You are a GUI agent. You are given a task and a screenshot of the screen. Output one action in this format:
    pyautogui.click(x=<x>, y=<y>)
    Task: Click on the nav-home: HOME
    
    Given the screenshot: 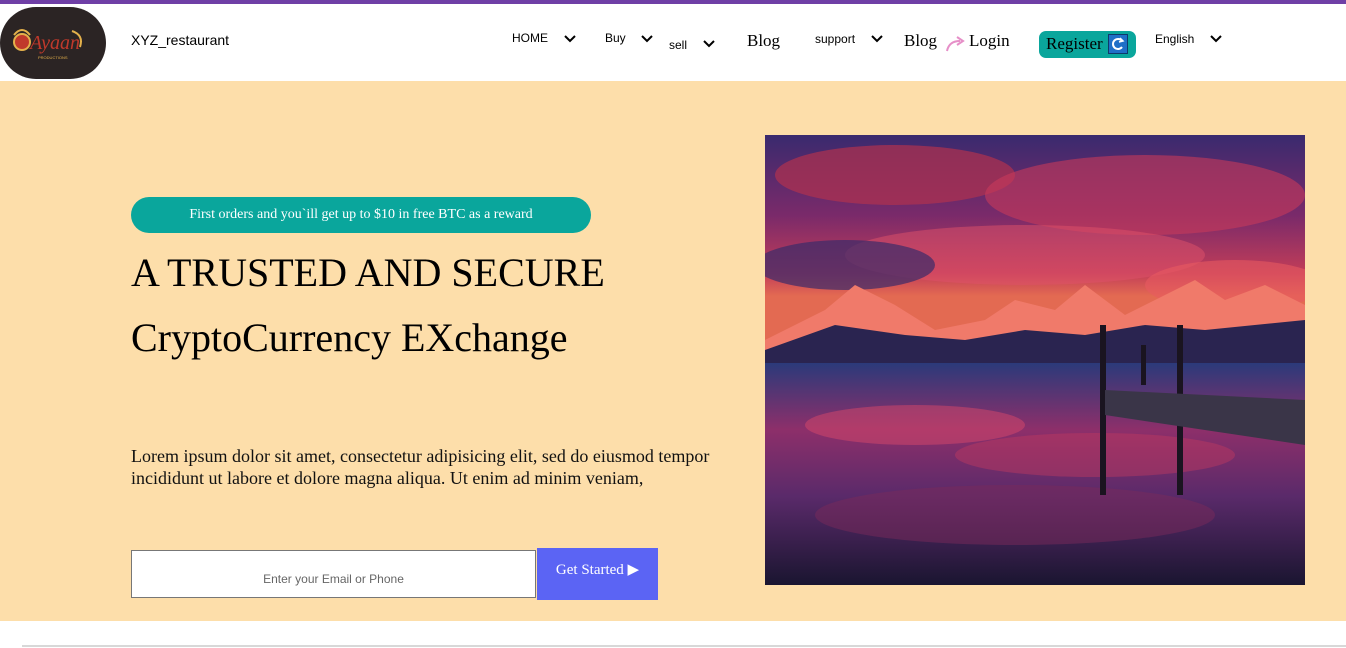 What is the action you would take?
    pyautogui.click(x=530, y=38)
    